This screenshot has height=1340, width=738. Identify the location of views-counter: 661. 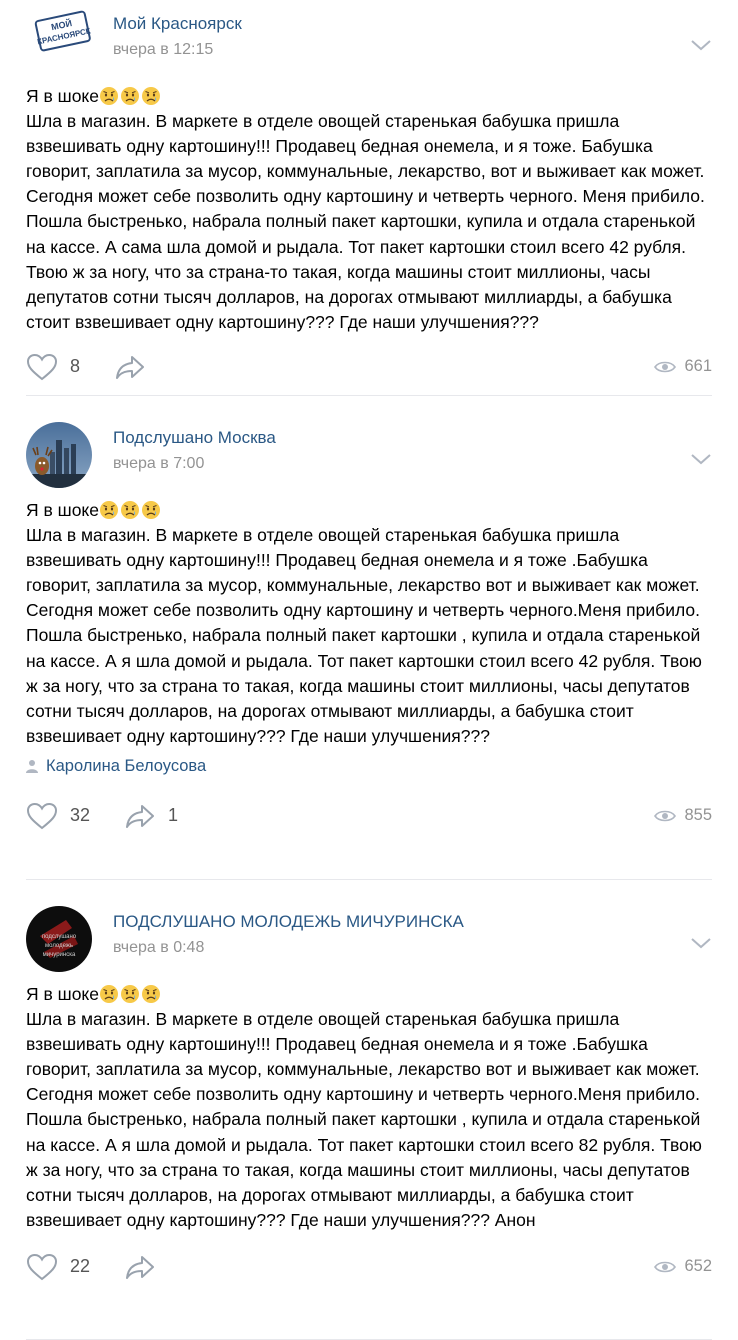
(683, 367).